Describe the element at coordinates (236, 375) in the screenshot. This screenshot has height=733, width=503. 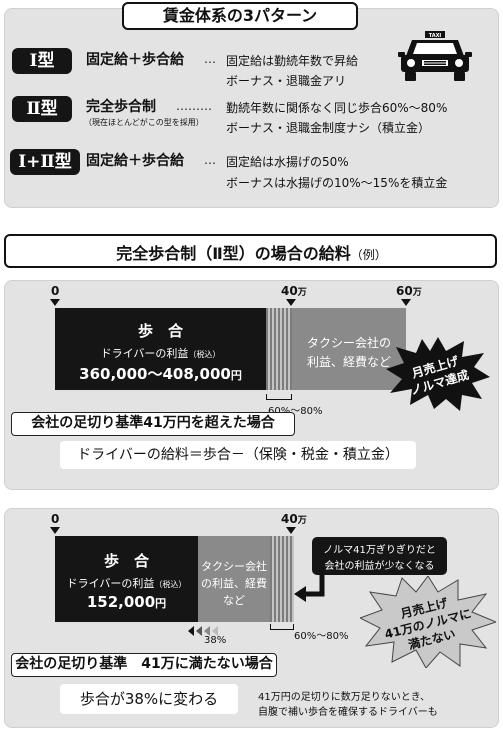
I see `chart1-driver-amount-unit: 円` at that location.